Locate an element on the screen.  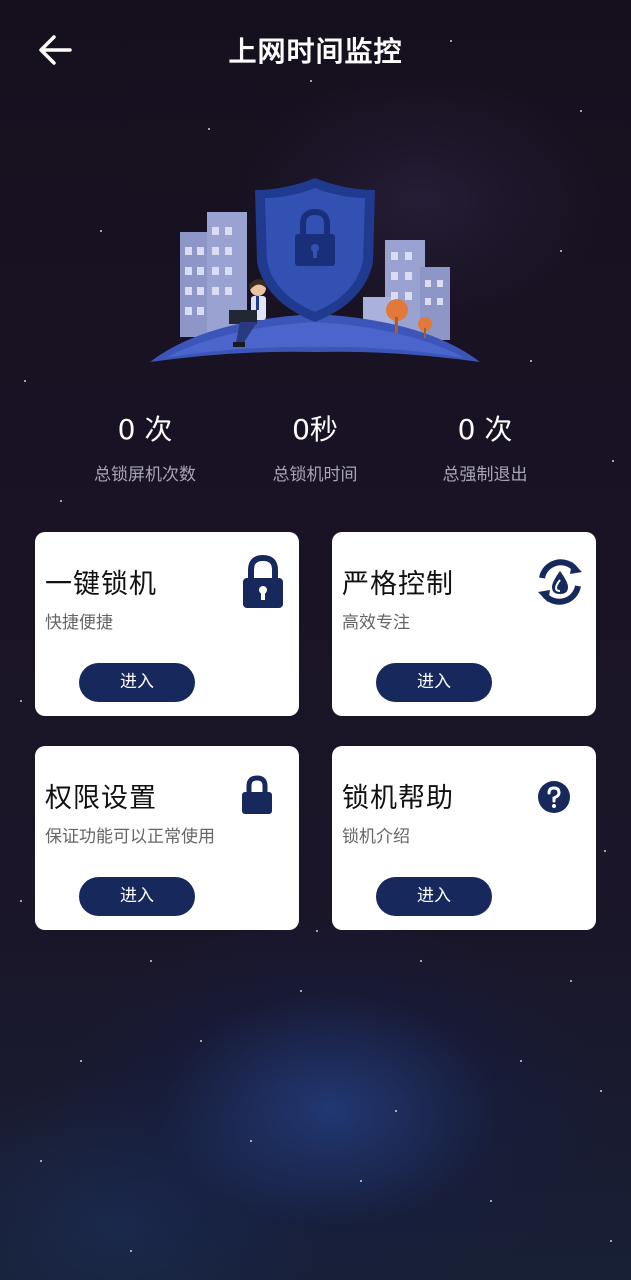
stat-lock-count: 0 次 总锁屏机次数 is located at coordinates (145, 447).